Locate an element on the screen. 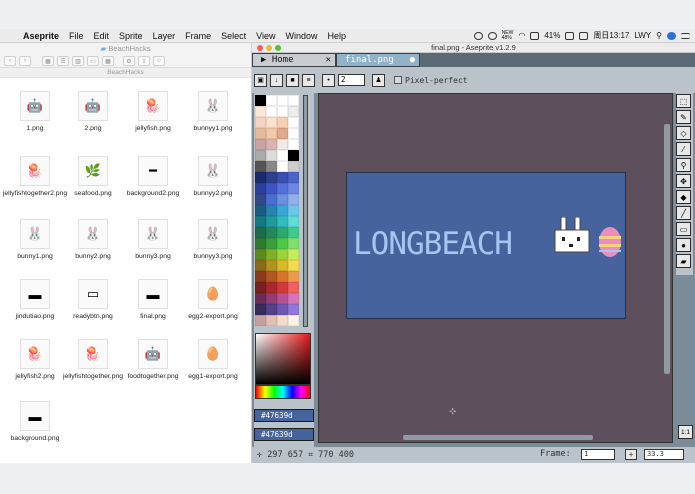  gallery-view-button: ▭ is located at coordinates (93, 61).